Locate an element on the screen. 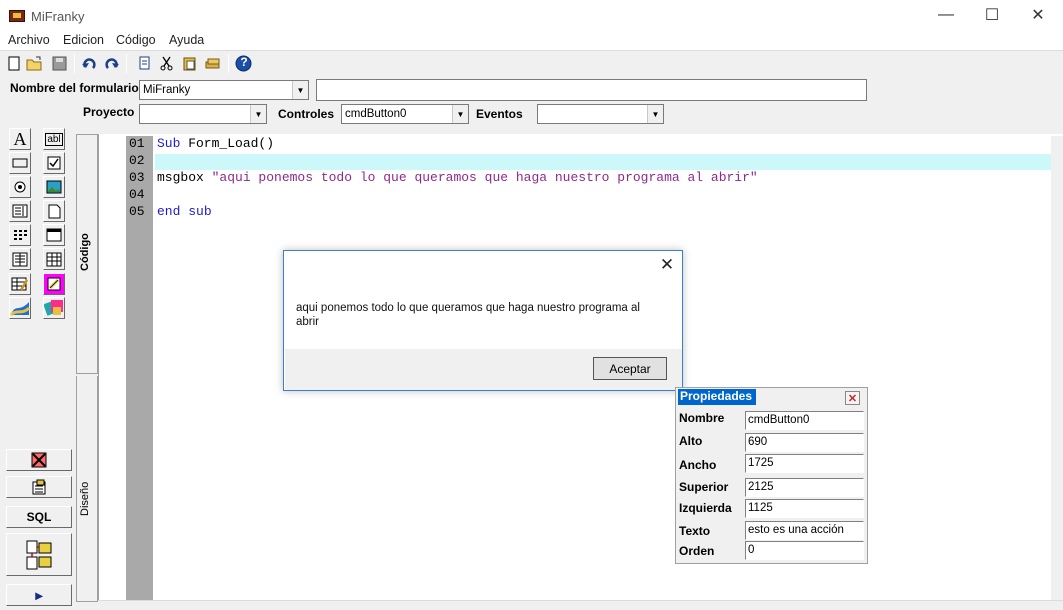  copy-icon is located at coordinates (144, 63).